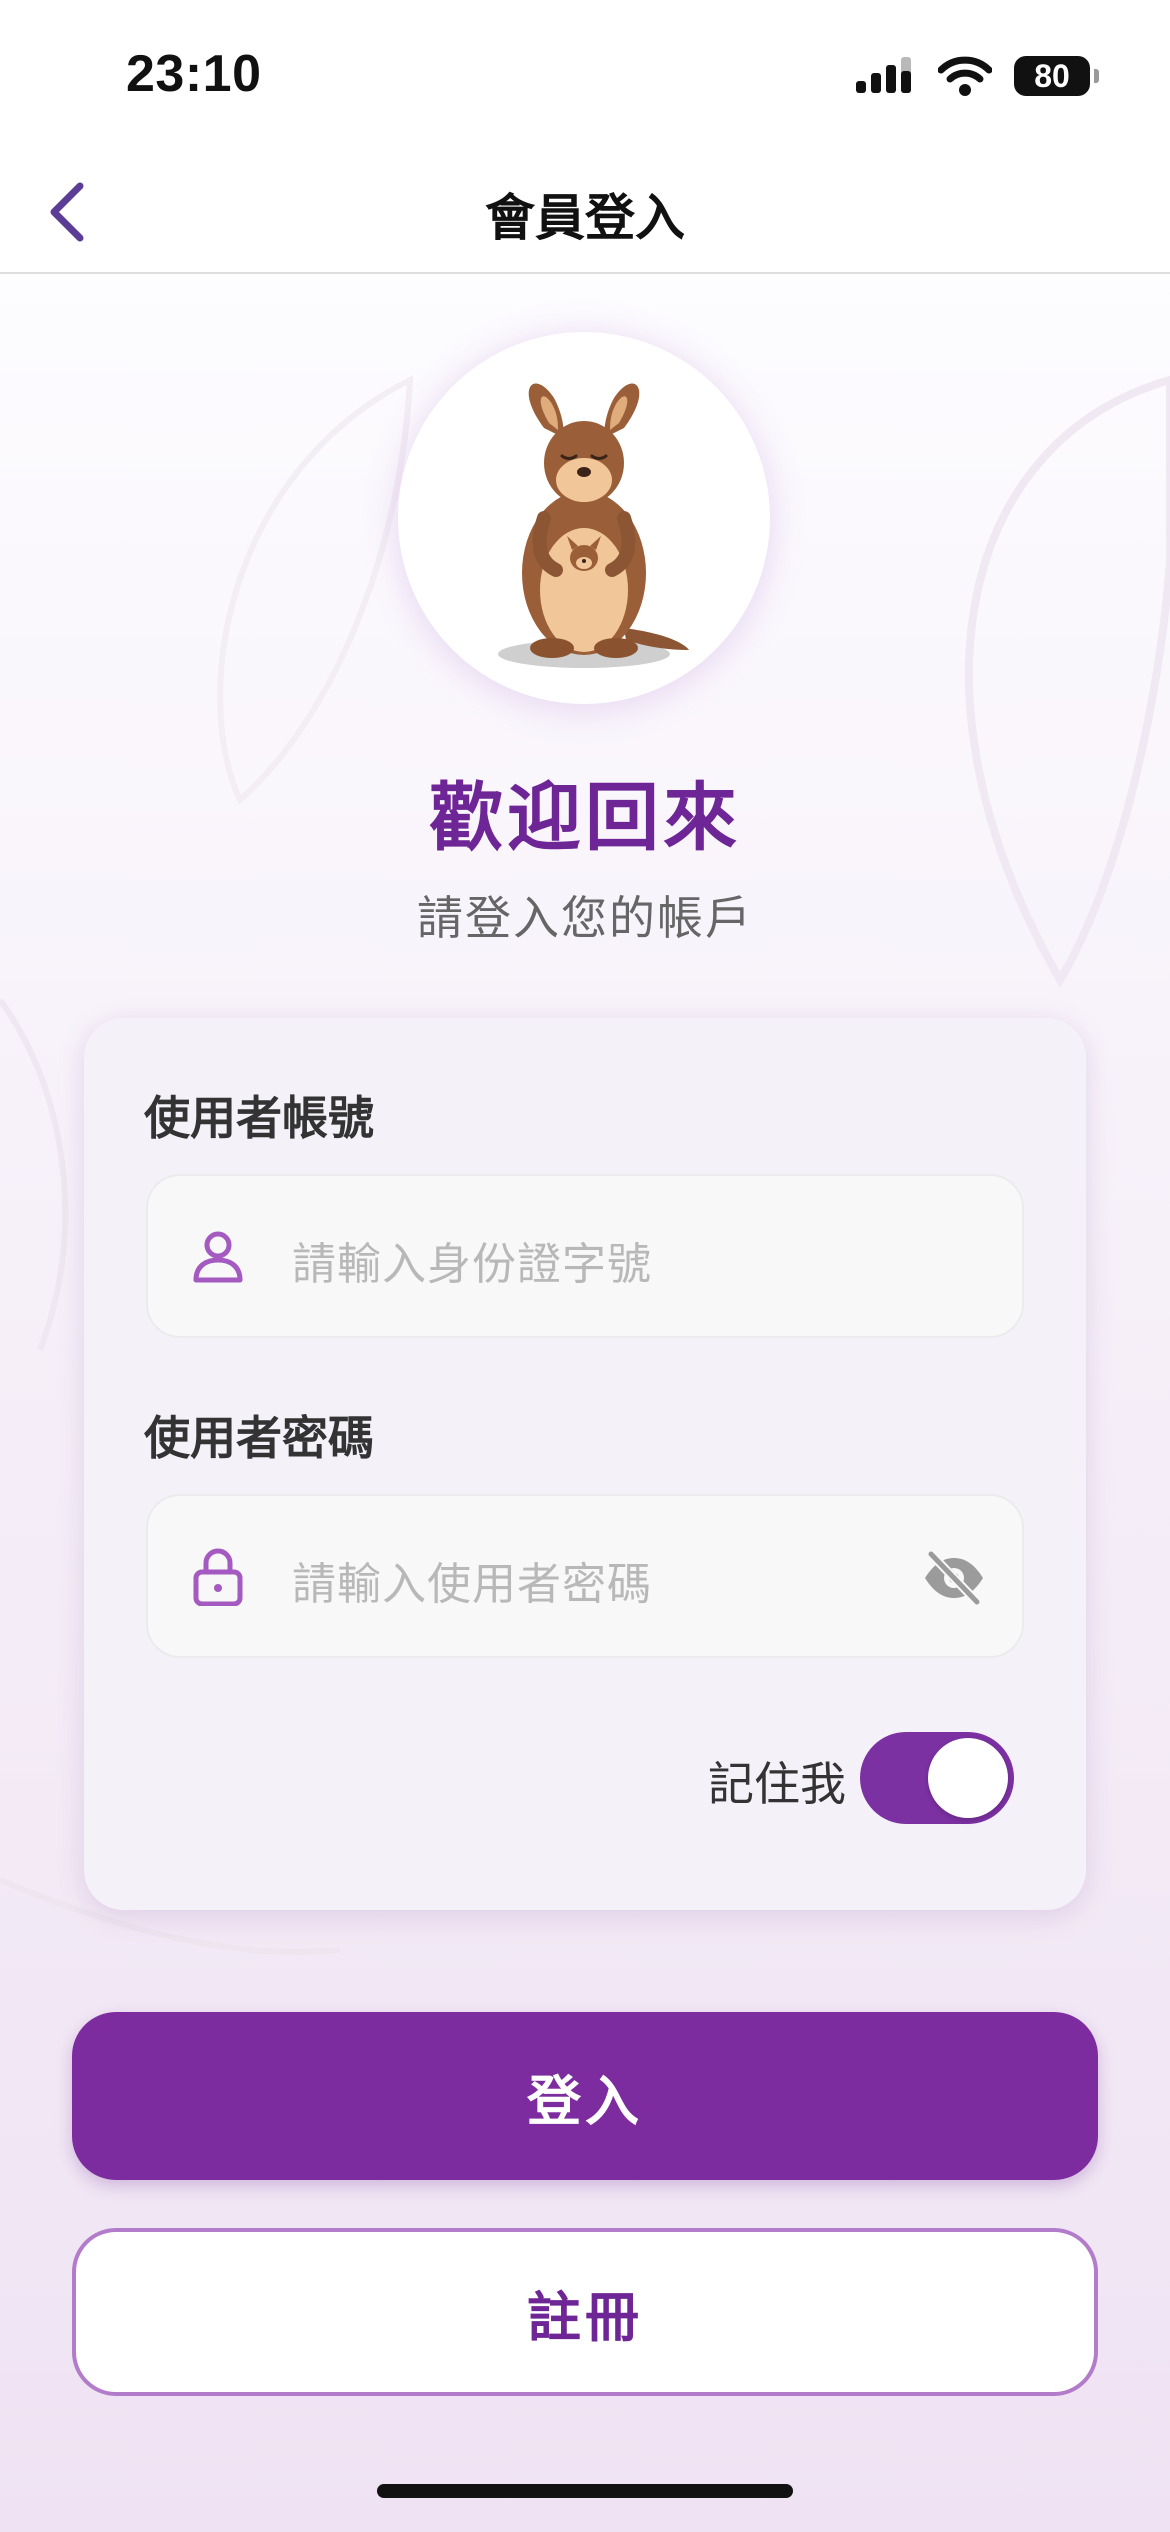  Describe the element at coordinates (472, 1584) in the screenshot. I see `password-placeholder: 請輸入使用者密碼` at that location.